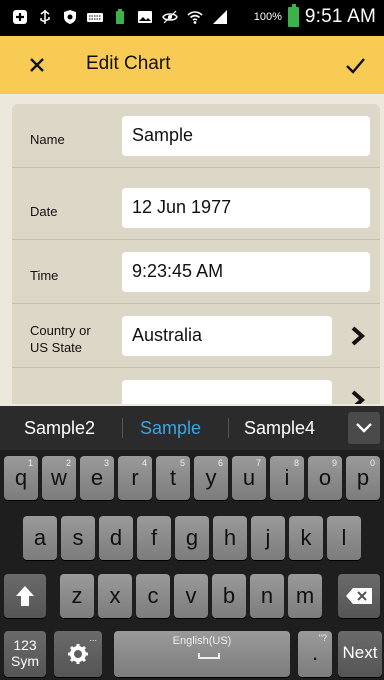 Image resolution: width=384 pixels, height=680 pixels. I want to click on key-label: v, so click(191, 595).